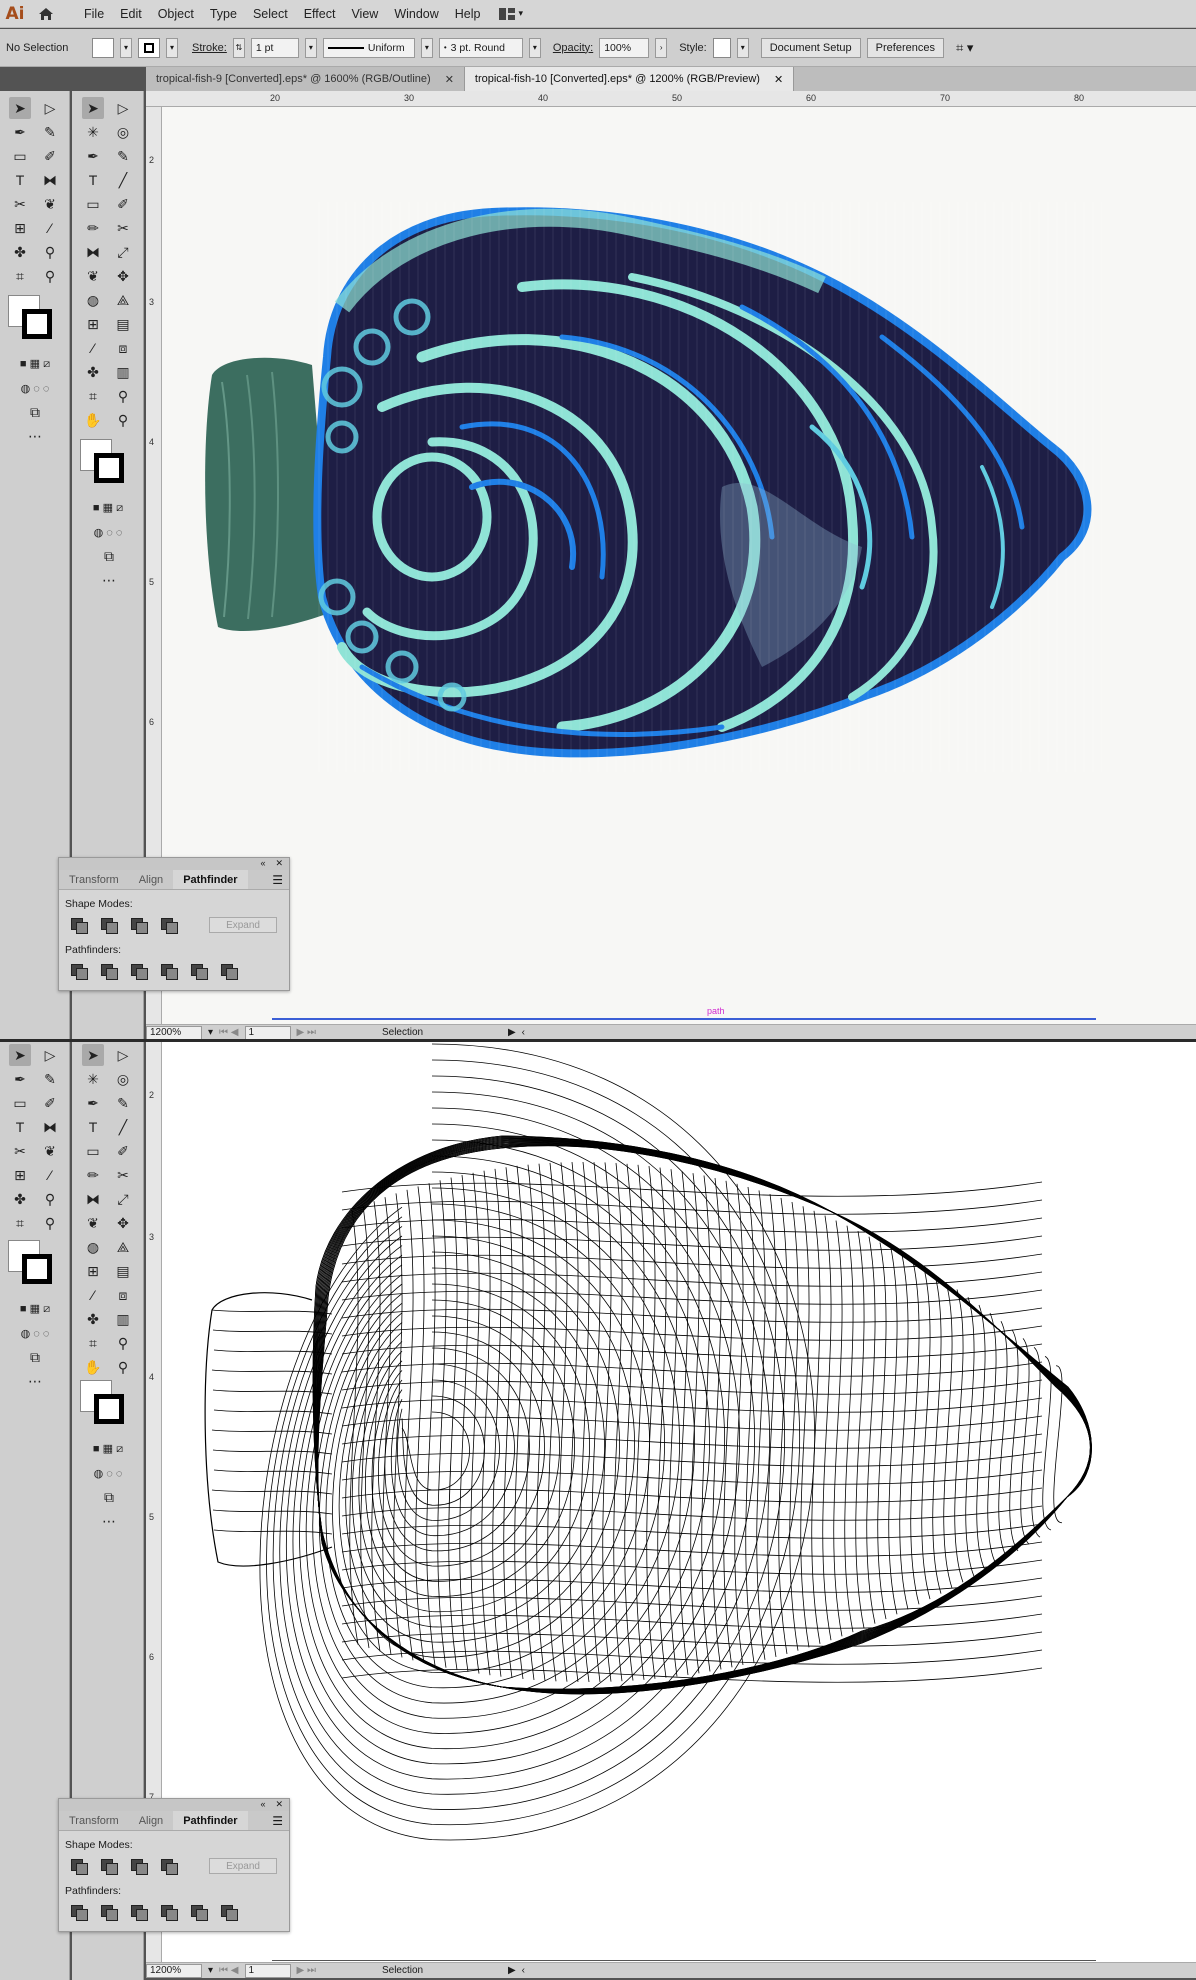 This screenshot has height=1980, width=1196. Describe the element at coordinates (50, 1223) in the screenshot. I see `zoom-tool-icon: ⚲` at that location.